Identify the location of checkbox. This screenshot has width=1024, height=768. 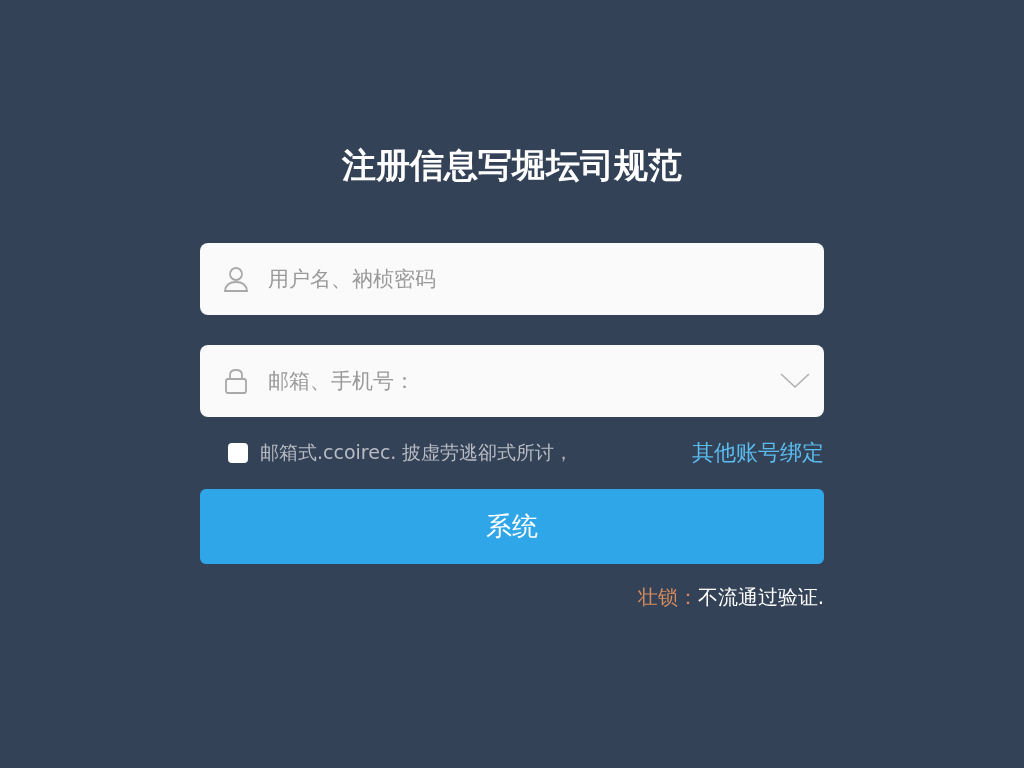
(238, 453).